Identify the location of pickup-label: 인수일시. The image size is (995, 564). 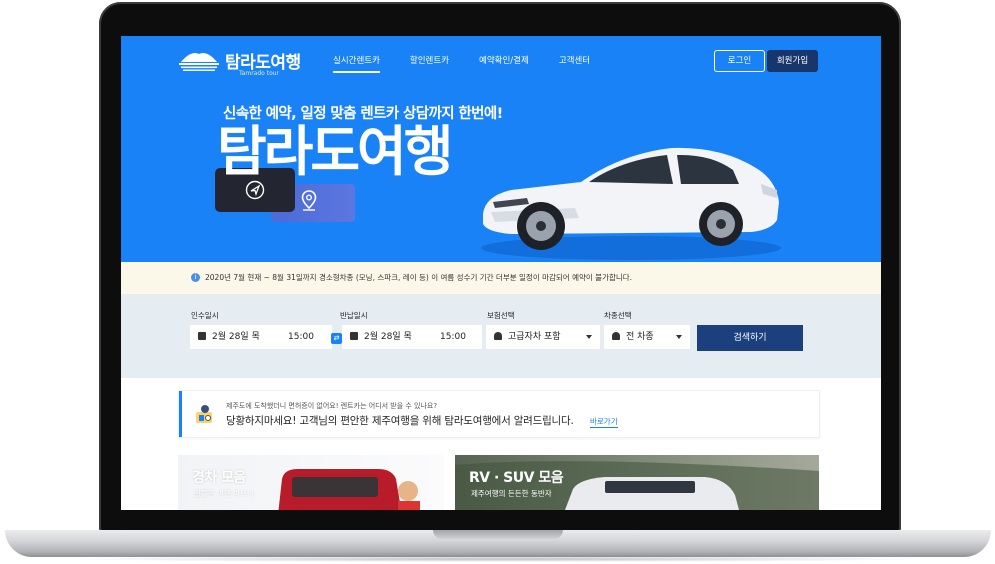
(205, 315).